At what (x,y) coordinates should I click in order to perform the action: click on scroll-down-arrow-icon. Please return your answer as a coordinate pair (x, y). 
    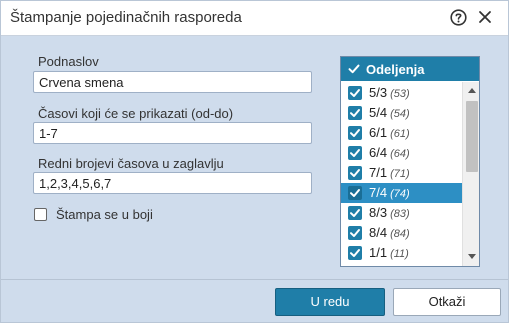
    Looking at the image, I should click on (472, 256).